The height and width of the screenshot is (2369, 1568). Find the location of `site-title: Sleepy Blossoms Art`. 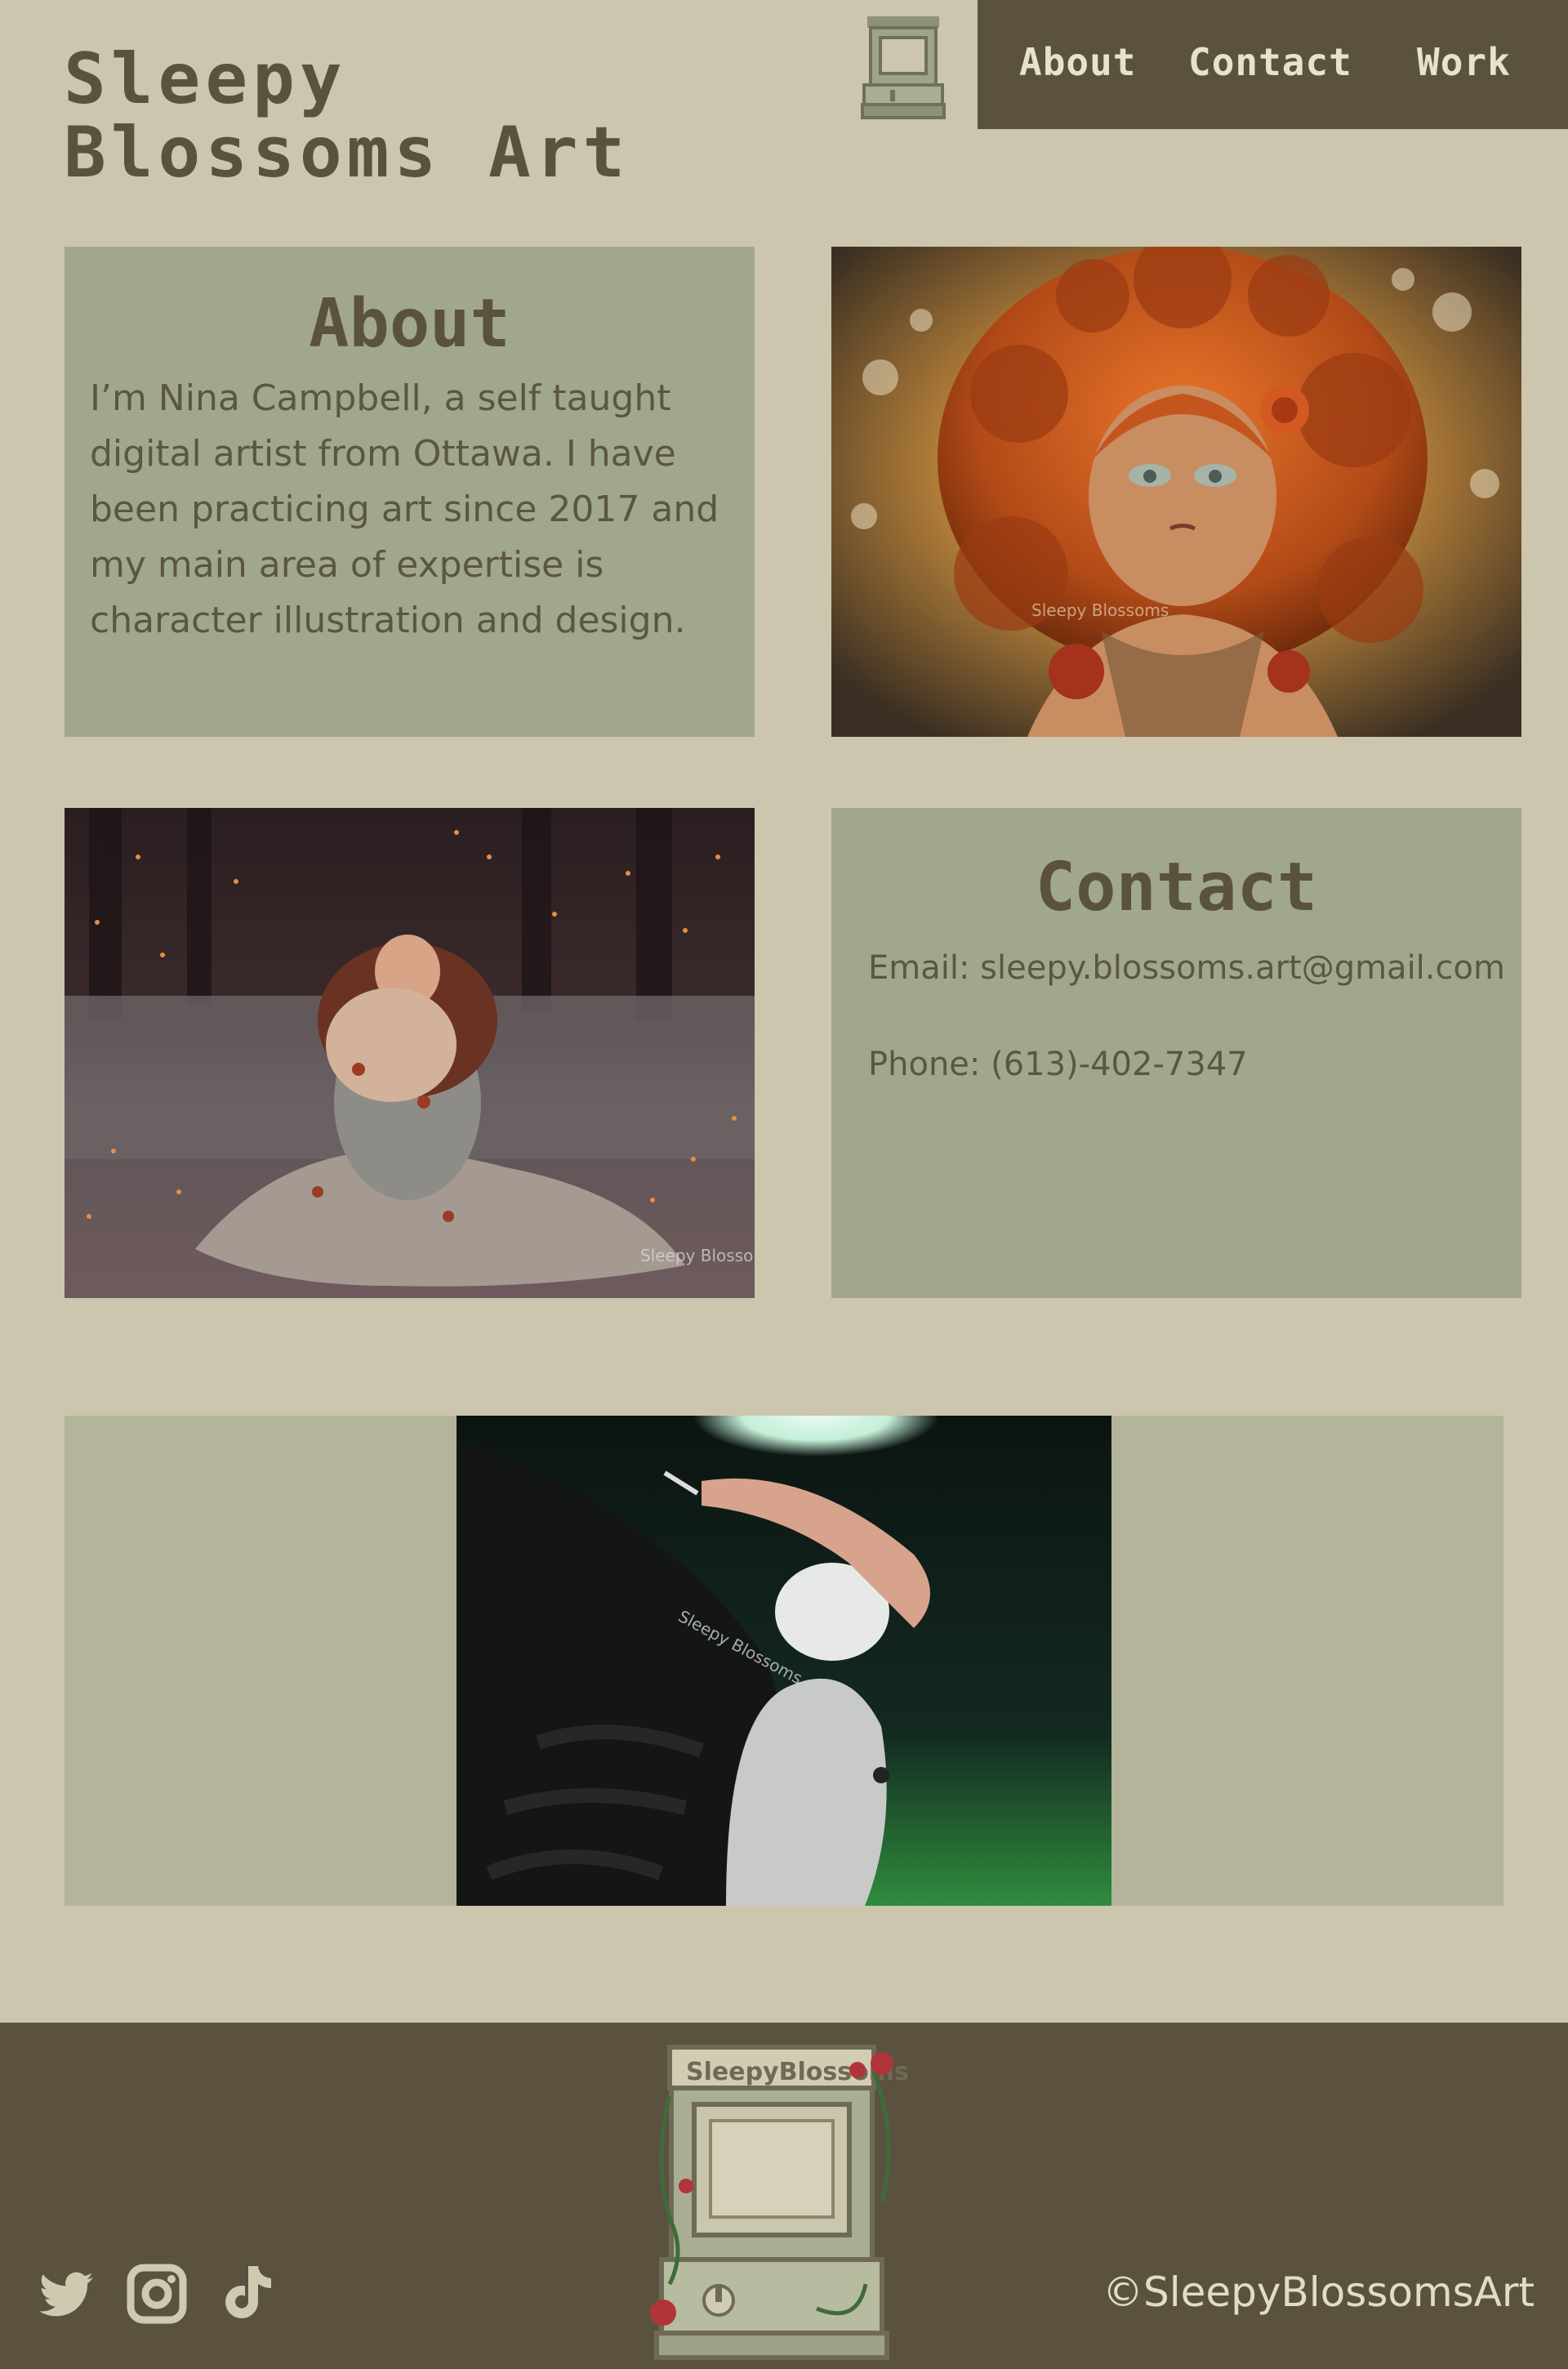

site-title: Sleepy Blossoms Art is located at coordinates (347, 116).